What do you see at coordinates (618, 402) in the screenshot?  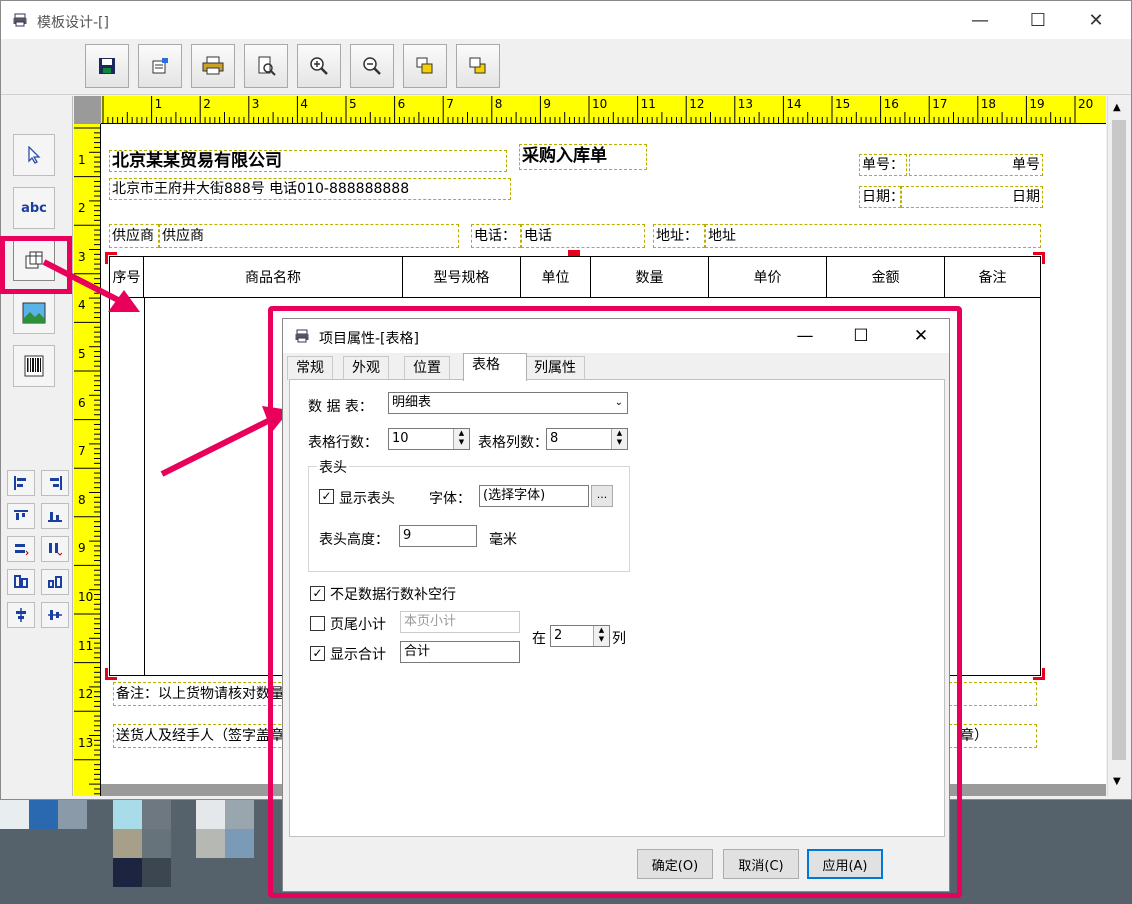 I see `chevron-down-icon: ⌄` at bounding box center [618, 402].